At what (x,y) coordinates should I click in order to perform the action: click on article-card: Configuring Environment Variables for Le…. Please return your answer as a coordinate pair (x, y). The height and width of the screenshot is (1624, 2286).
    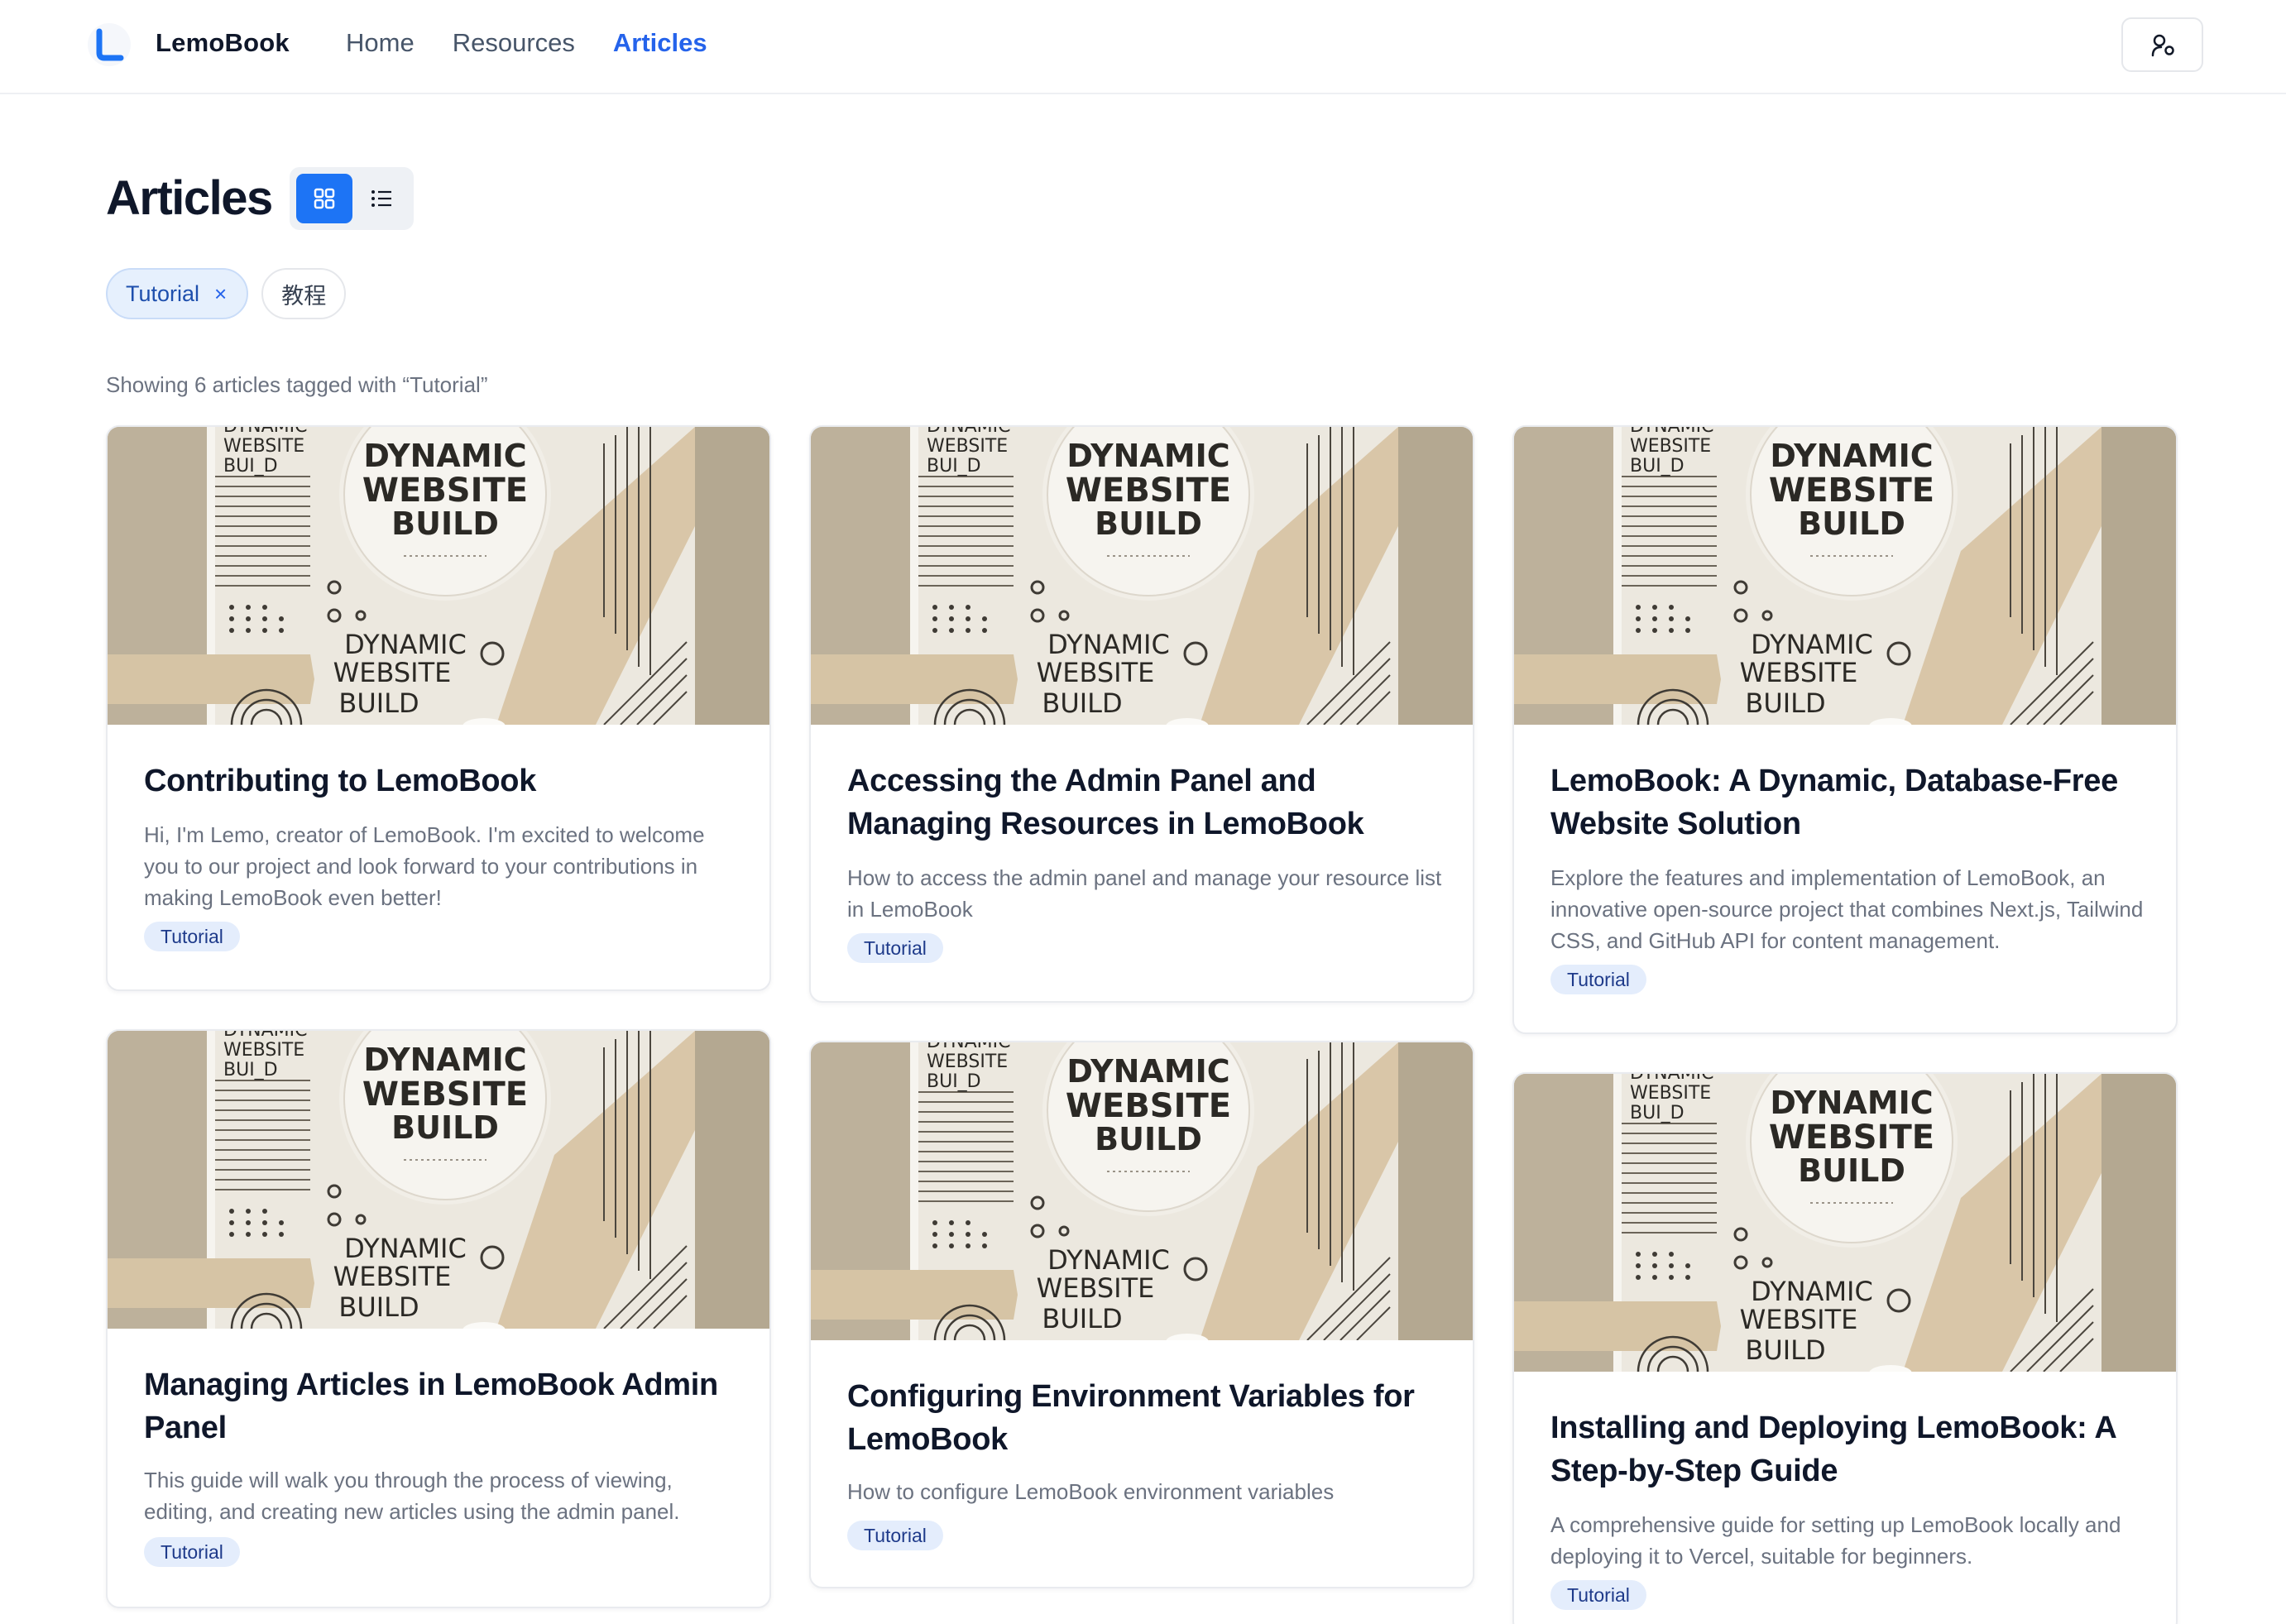
    Looking at the image, I should click on (1141, 1314).